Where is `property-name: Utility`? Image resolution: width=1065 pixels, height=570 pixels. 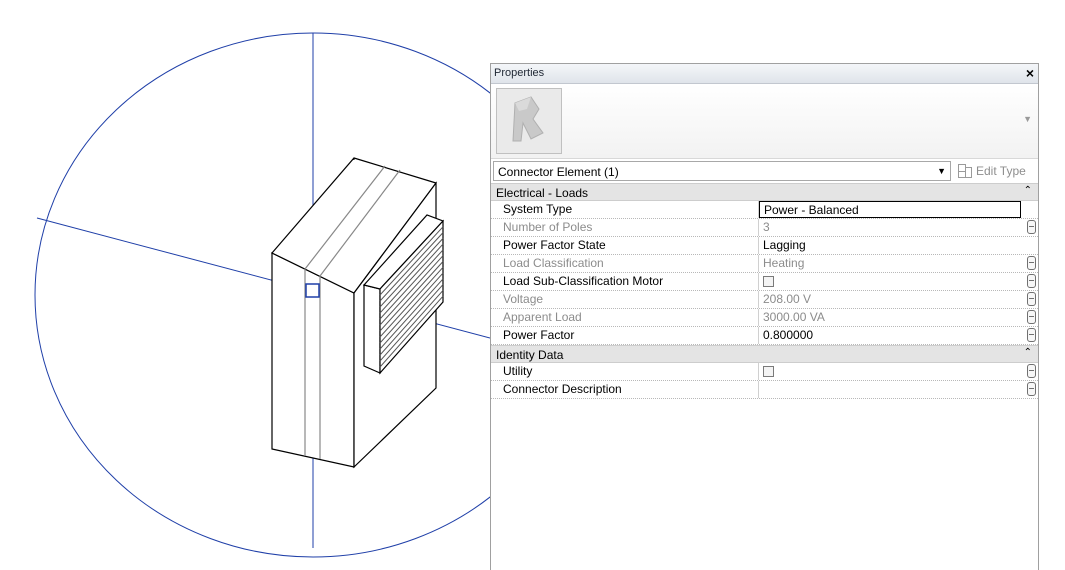 property-name: Utility is located at coordinates (625, 371).